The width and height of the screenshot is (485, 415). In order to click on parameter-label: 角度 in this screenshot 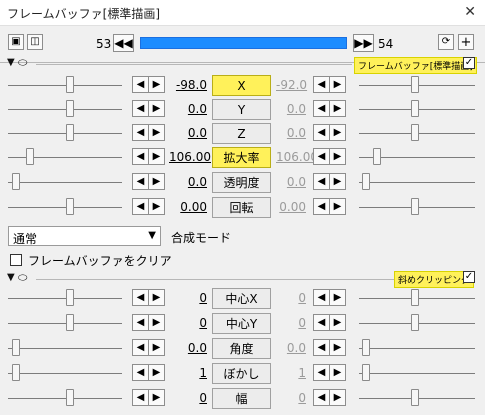, I will do `click(241, 348)`.